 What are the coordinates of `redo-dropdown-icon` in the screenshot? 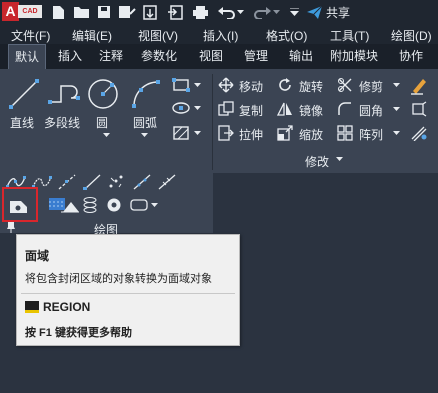 It's located at (276, 12).